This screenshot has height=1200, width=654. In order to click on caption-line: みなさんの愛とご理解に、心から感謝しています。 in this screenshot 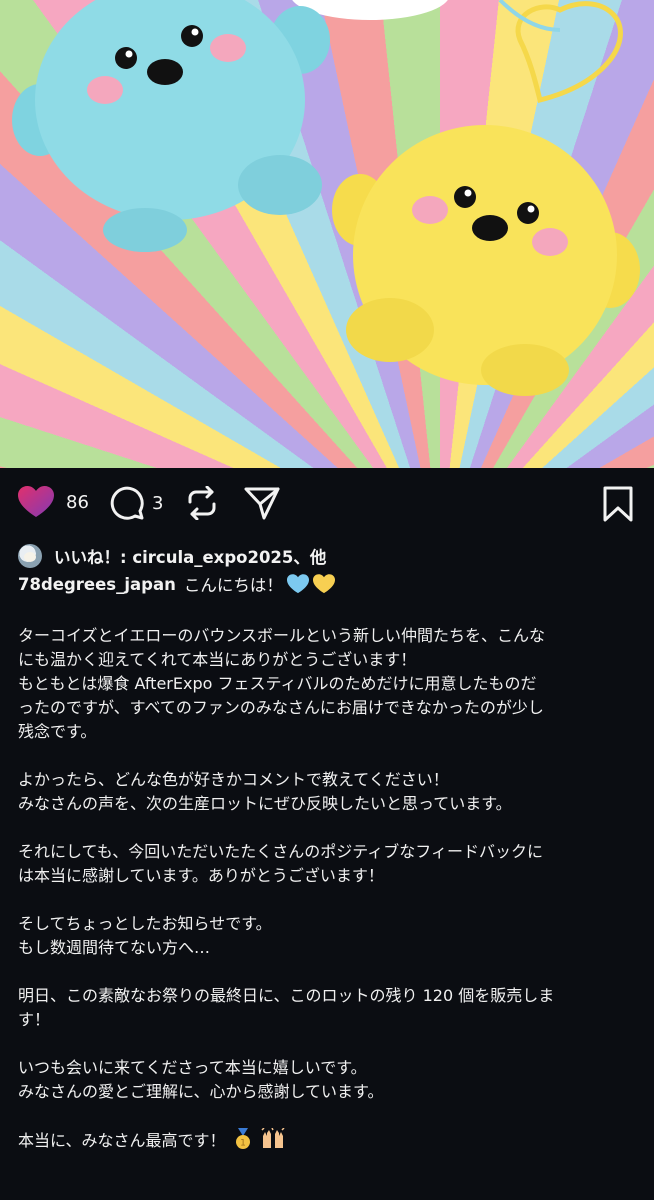, I will do `click(201, 1091)`.